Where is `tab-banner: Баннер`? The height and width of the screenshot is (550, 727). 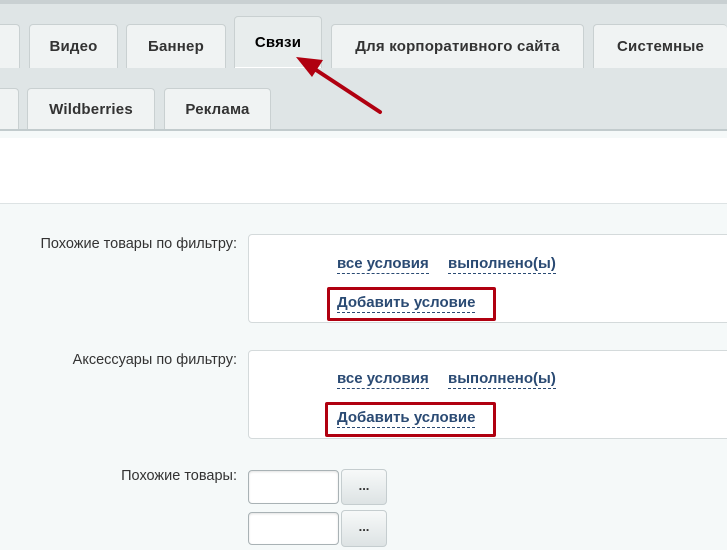 tab-banner: Баннер is located at coordinates (176, 46).